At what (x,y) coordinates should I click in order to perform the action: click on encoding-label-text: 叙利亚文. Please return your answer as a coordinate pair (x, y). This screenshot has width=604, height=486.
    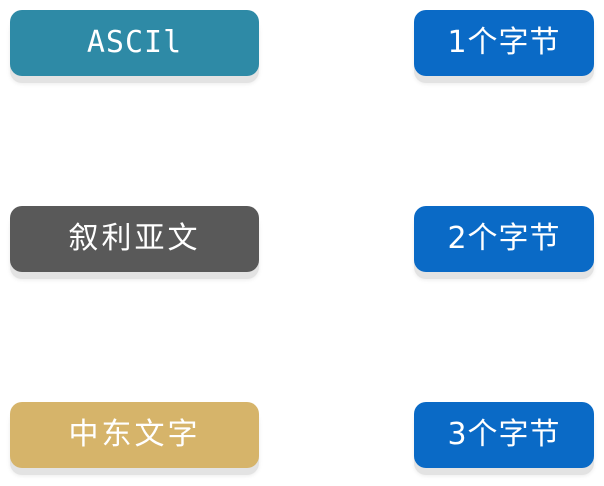
    Looking at the image, I should click on (134, 238).